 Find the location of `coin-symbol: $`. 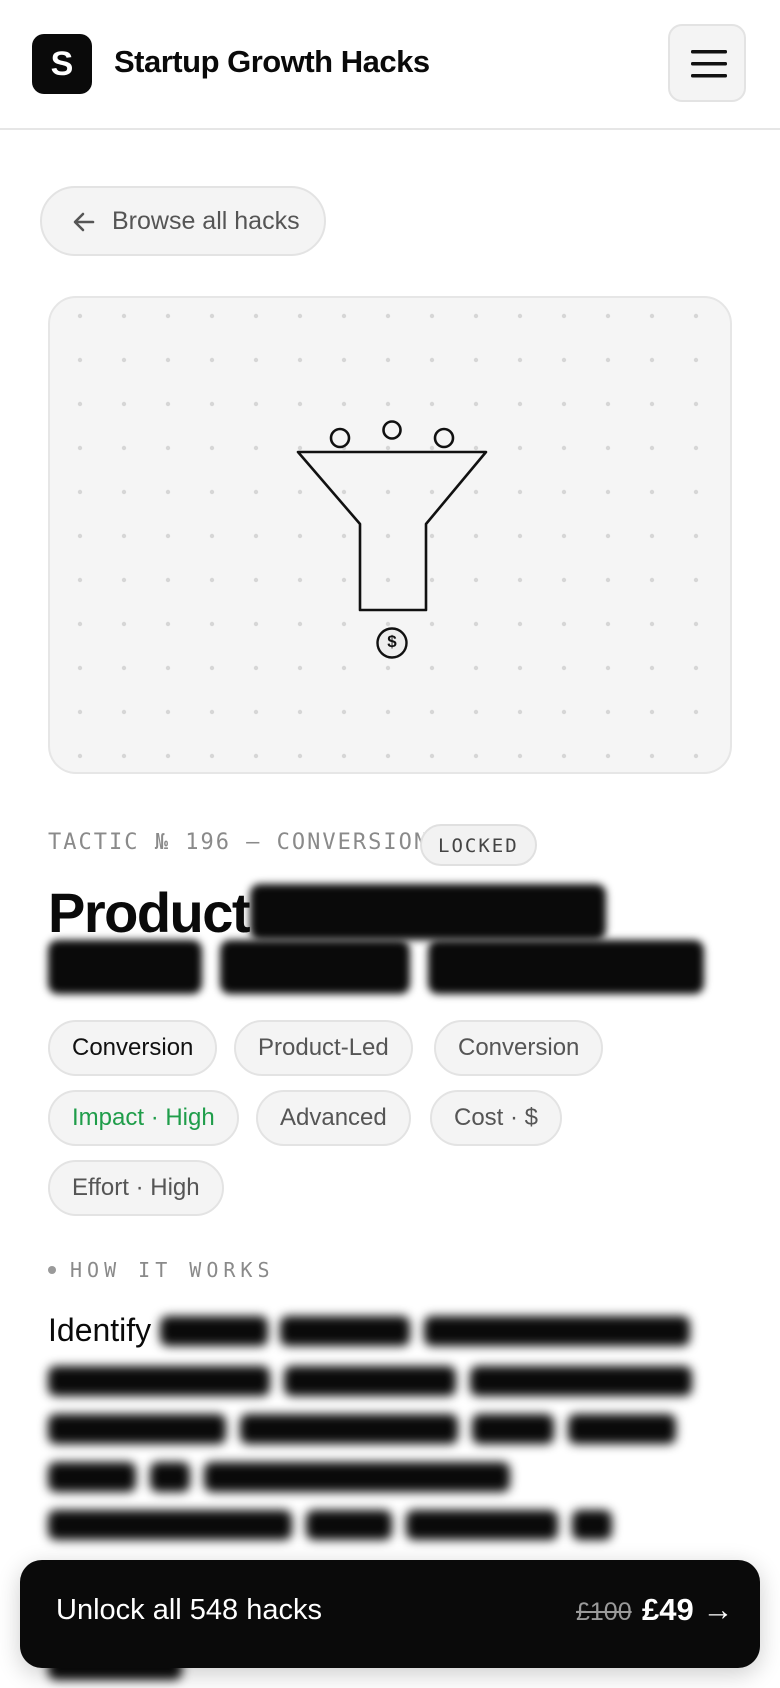

coin-symbol: $ is located at coordinates (392, 641).